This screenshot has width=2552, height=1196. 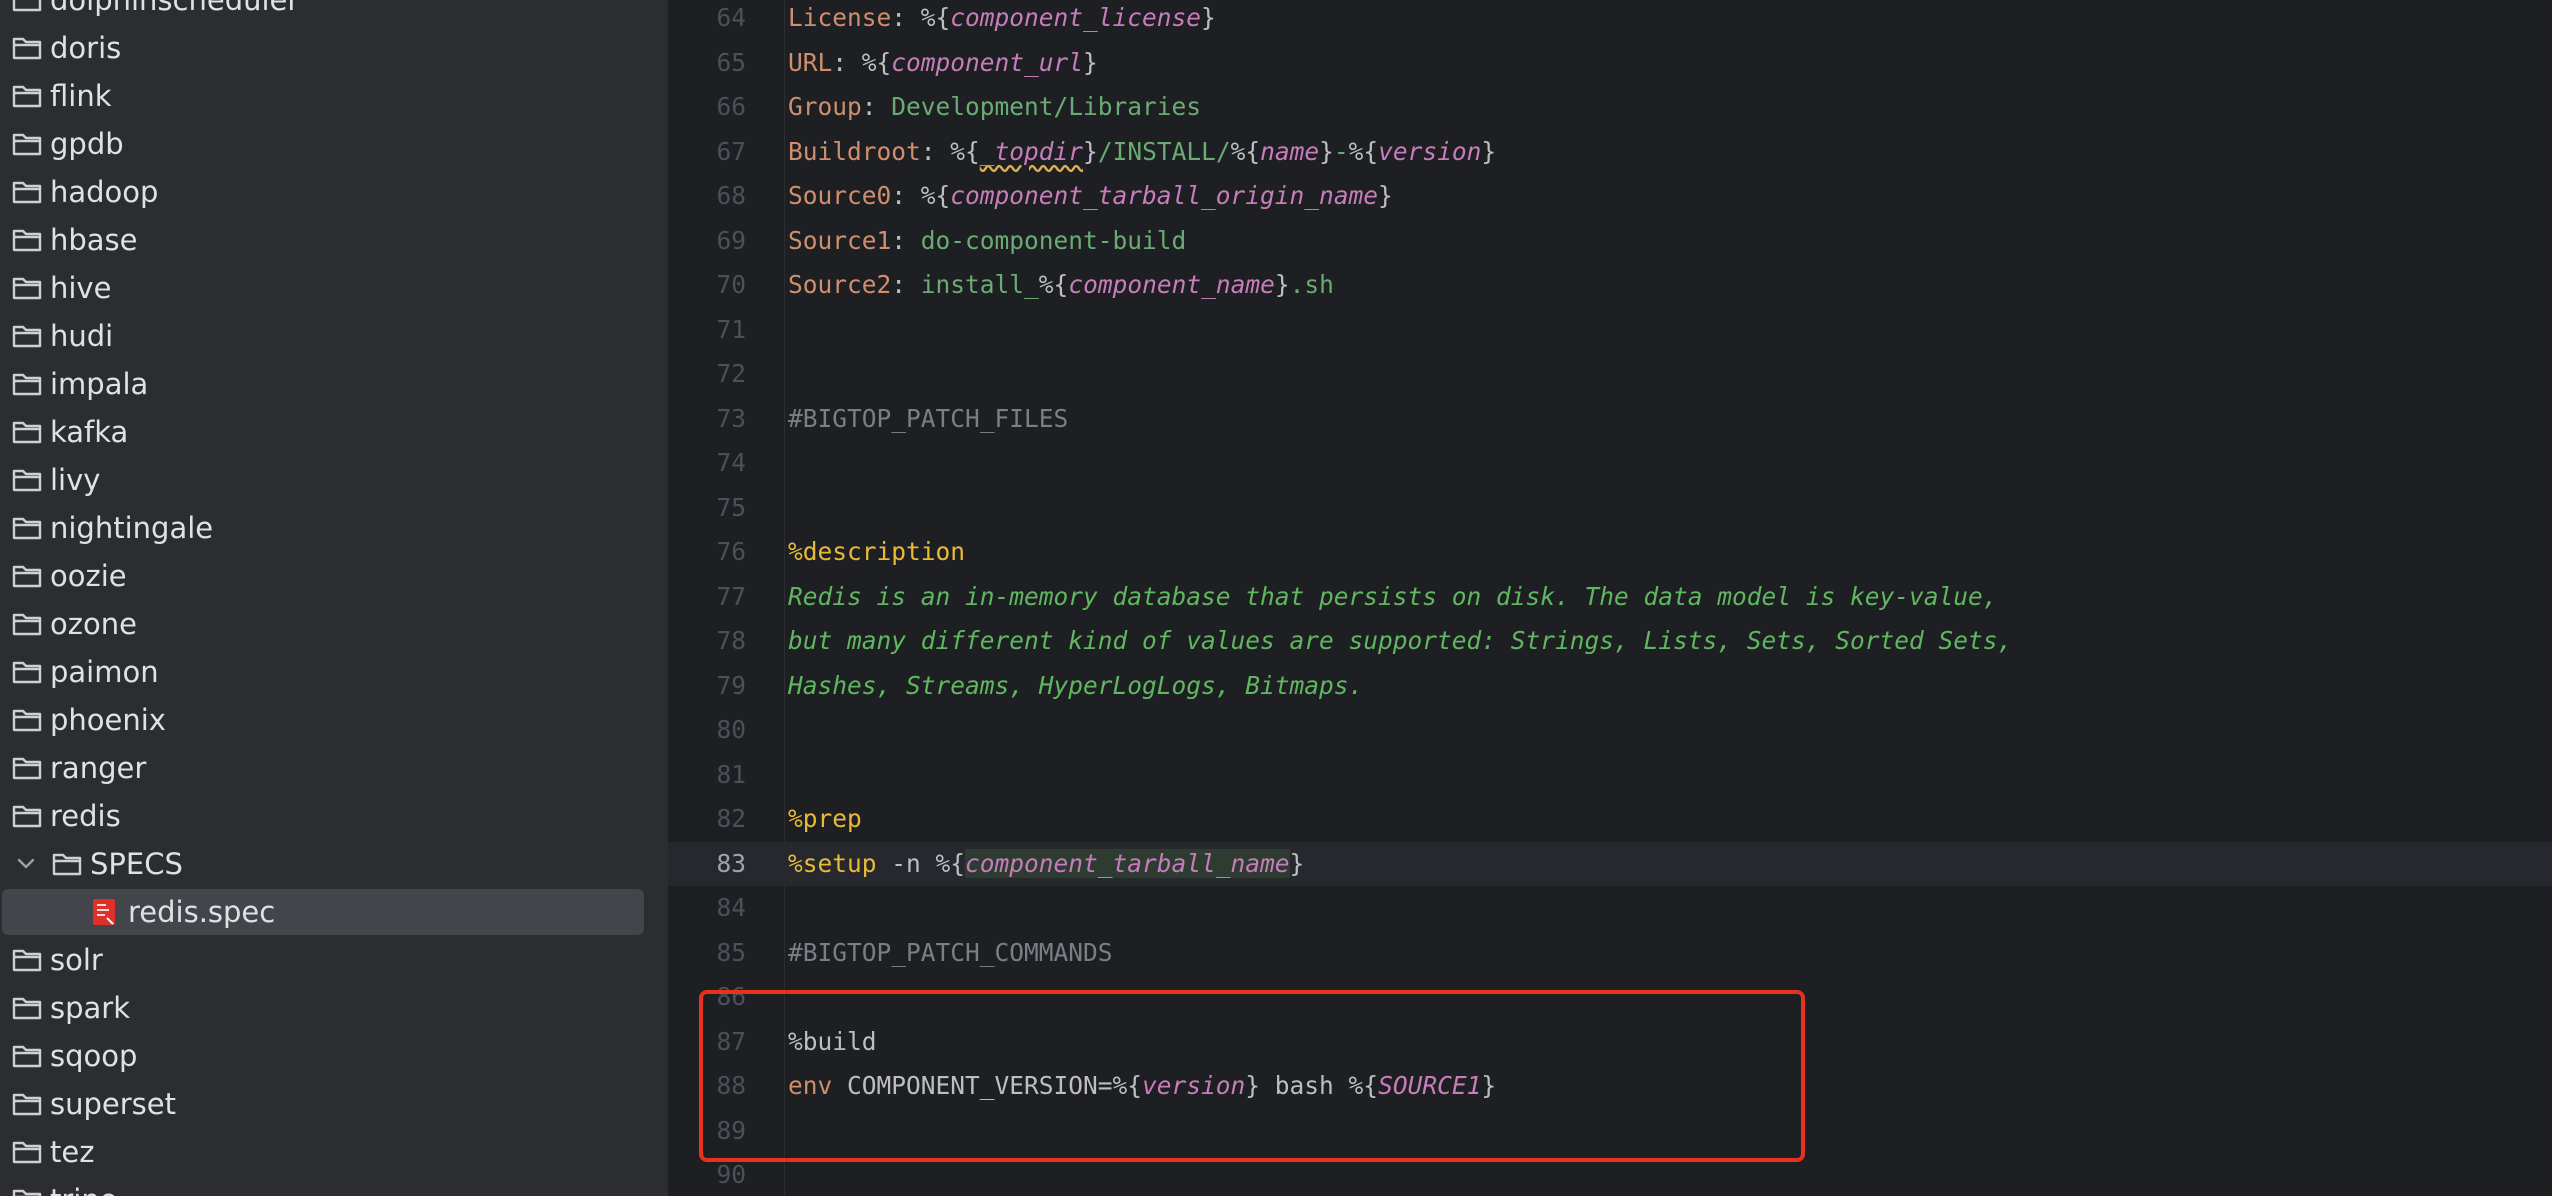 I want to click on code-token: #BIGTOP_PATCH_COMMANDS, so click(x=950, y=952).